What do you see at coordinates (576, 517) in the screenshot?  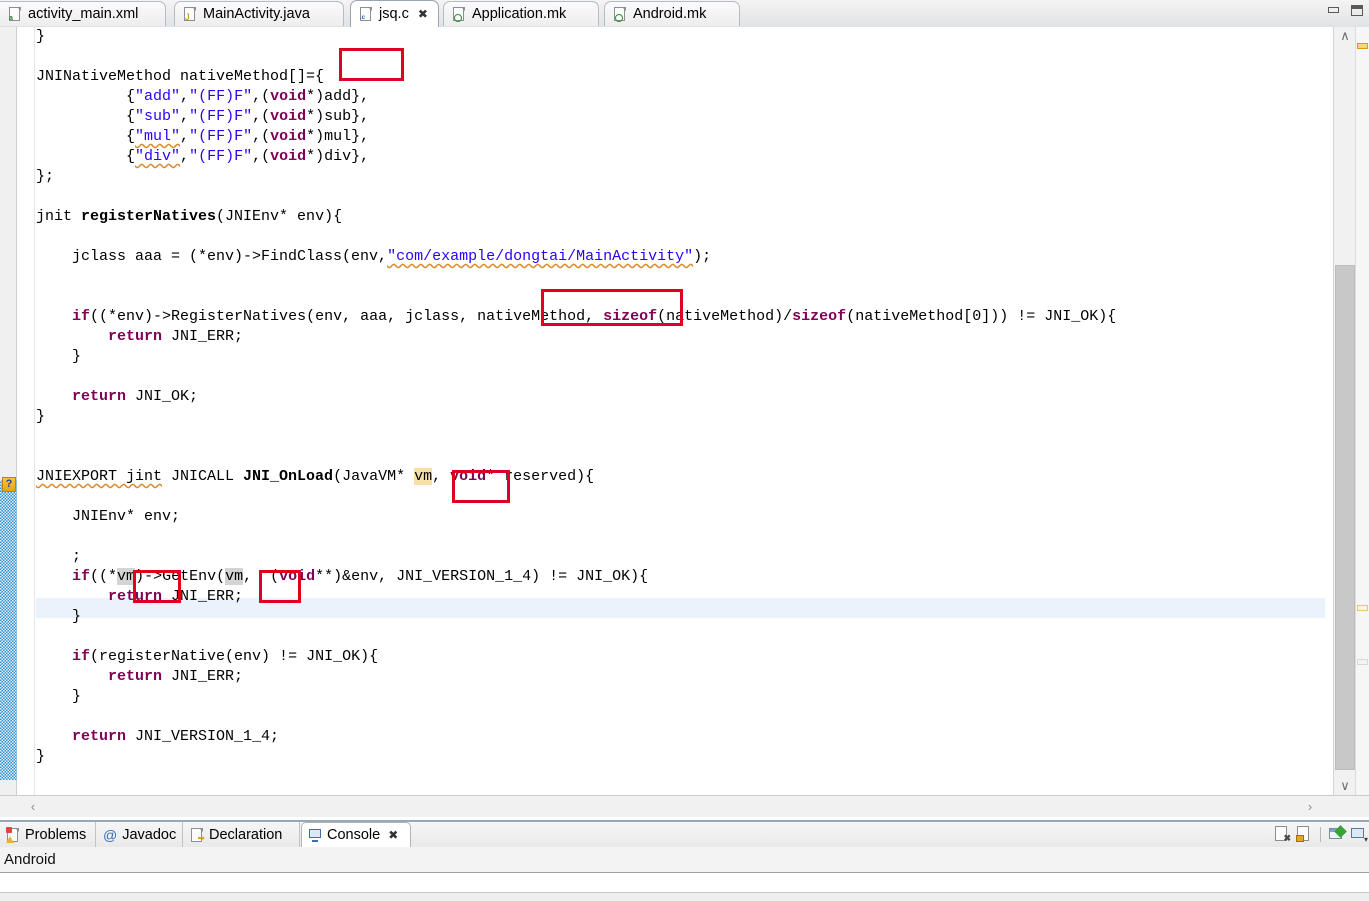 I see `code-line: JNIEnv* env;` at bounding box center [576, 517].